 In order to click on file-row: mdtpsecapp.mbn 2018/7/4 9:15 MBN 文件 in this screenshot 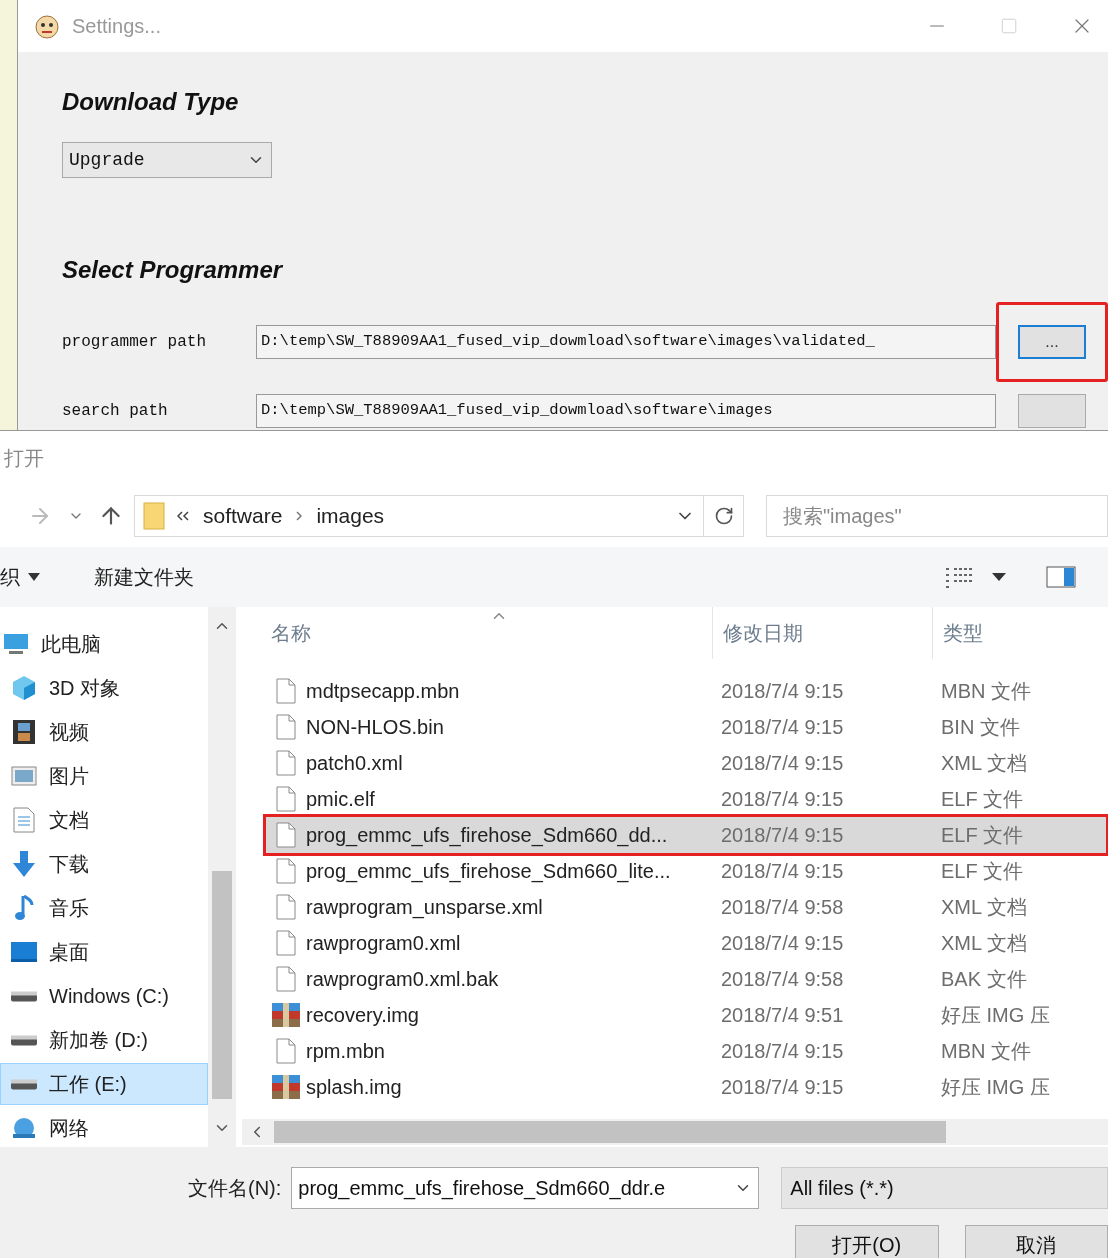, I will do `click(686, 691)`.